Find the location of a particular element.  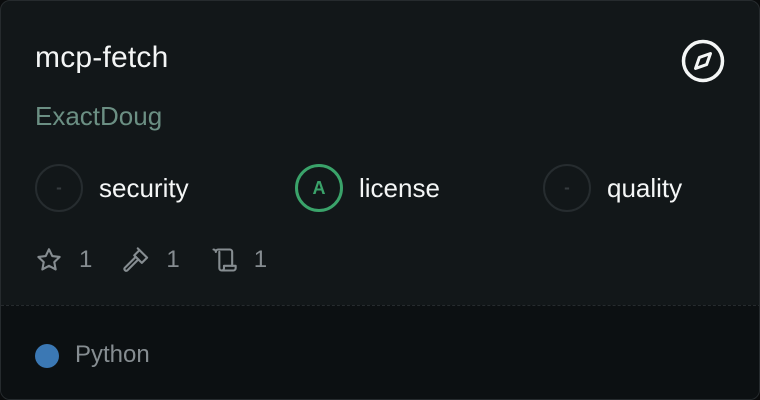

license-grade-badge: A is located at coordinates (319, 188).